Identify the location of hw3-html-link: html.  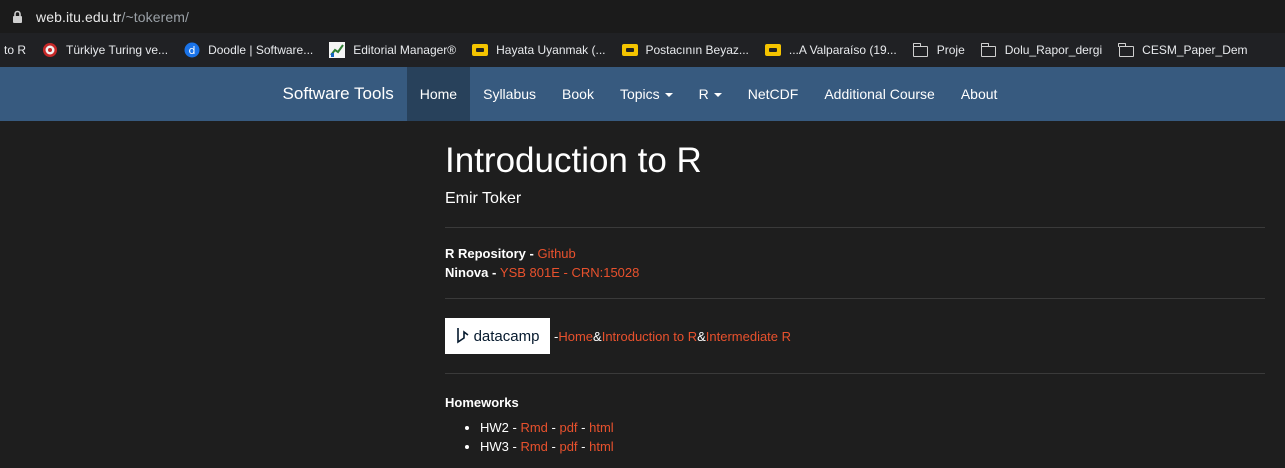
(601, 446).